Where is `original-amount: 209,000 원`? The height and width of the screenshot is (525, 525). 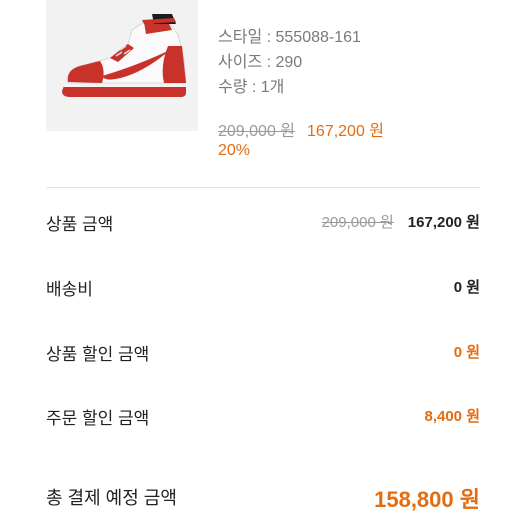
original-amount: 209,000 원 is located at coordinates (357, 222).